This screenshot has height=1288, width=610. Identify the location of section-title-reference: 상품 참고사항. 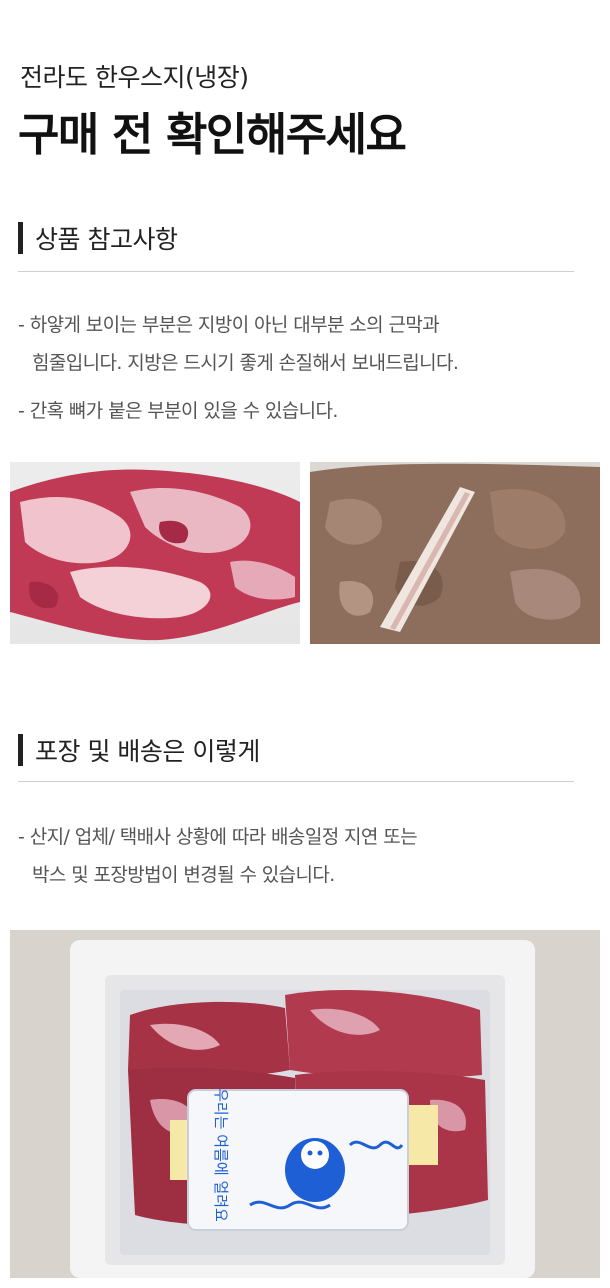
(106, 239).